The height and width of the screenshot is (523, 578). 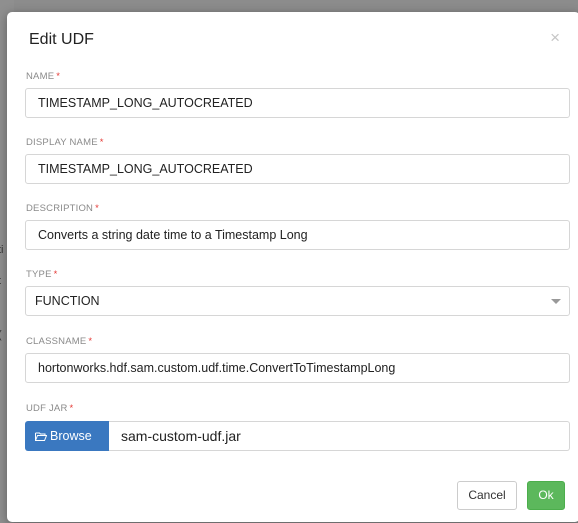 I want to click on modal-header: Edit UDF ×, so click(x=292, y=36).